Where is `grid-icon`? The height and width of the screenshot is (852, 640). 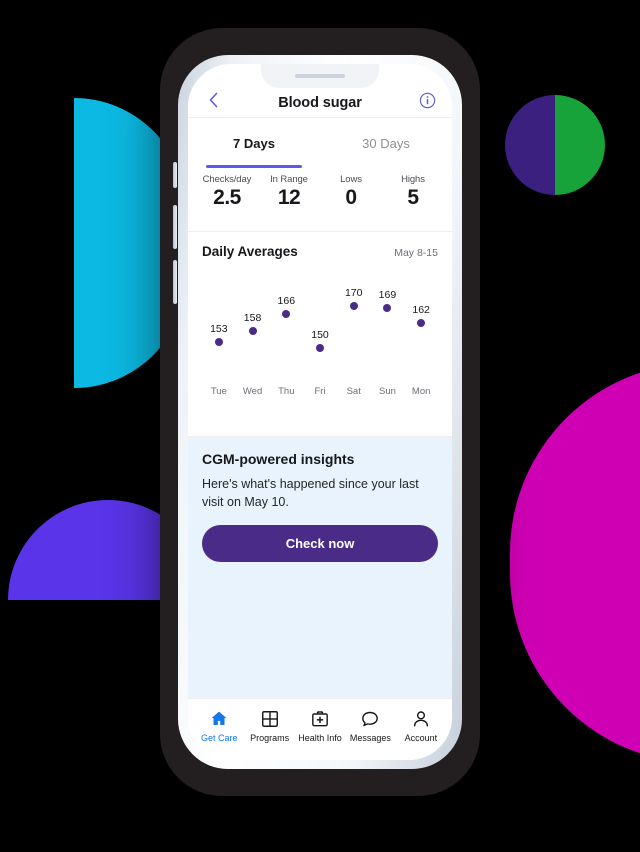 grid-icon is located at coordinates (269, 718).